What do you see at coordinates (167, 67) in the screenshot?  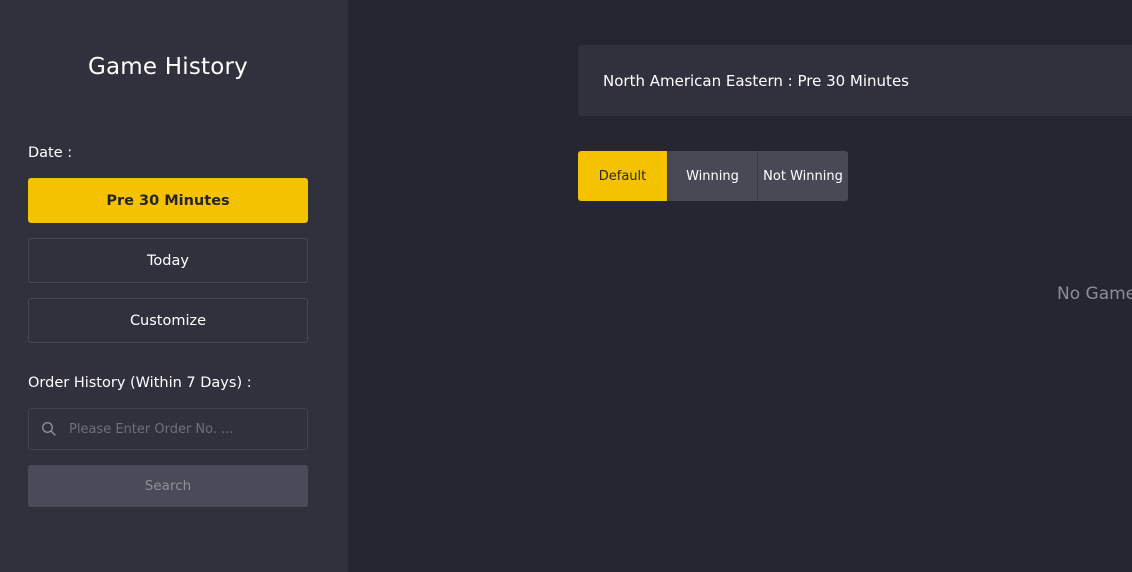 I see `sidebar-title: Game History` at bounding box center [167, 67].